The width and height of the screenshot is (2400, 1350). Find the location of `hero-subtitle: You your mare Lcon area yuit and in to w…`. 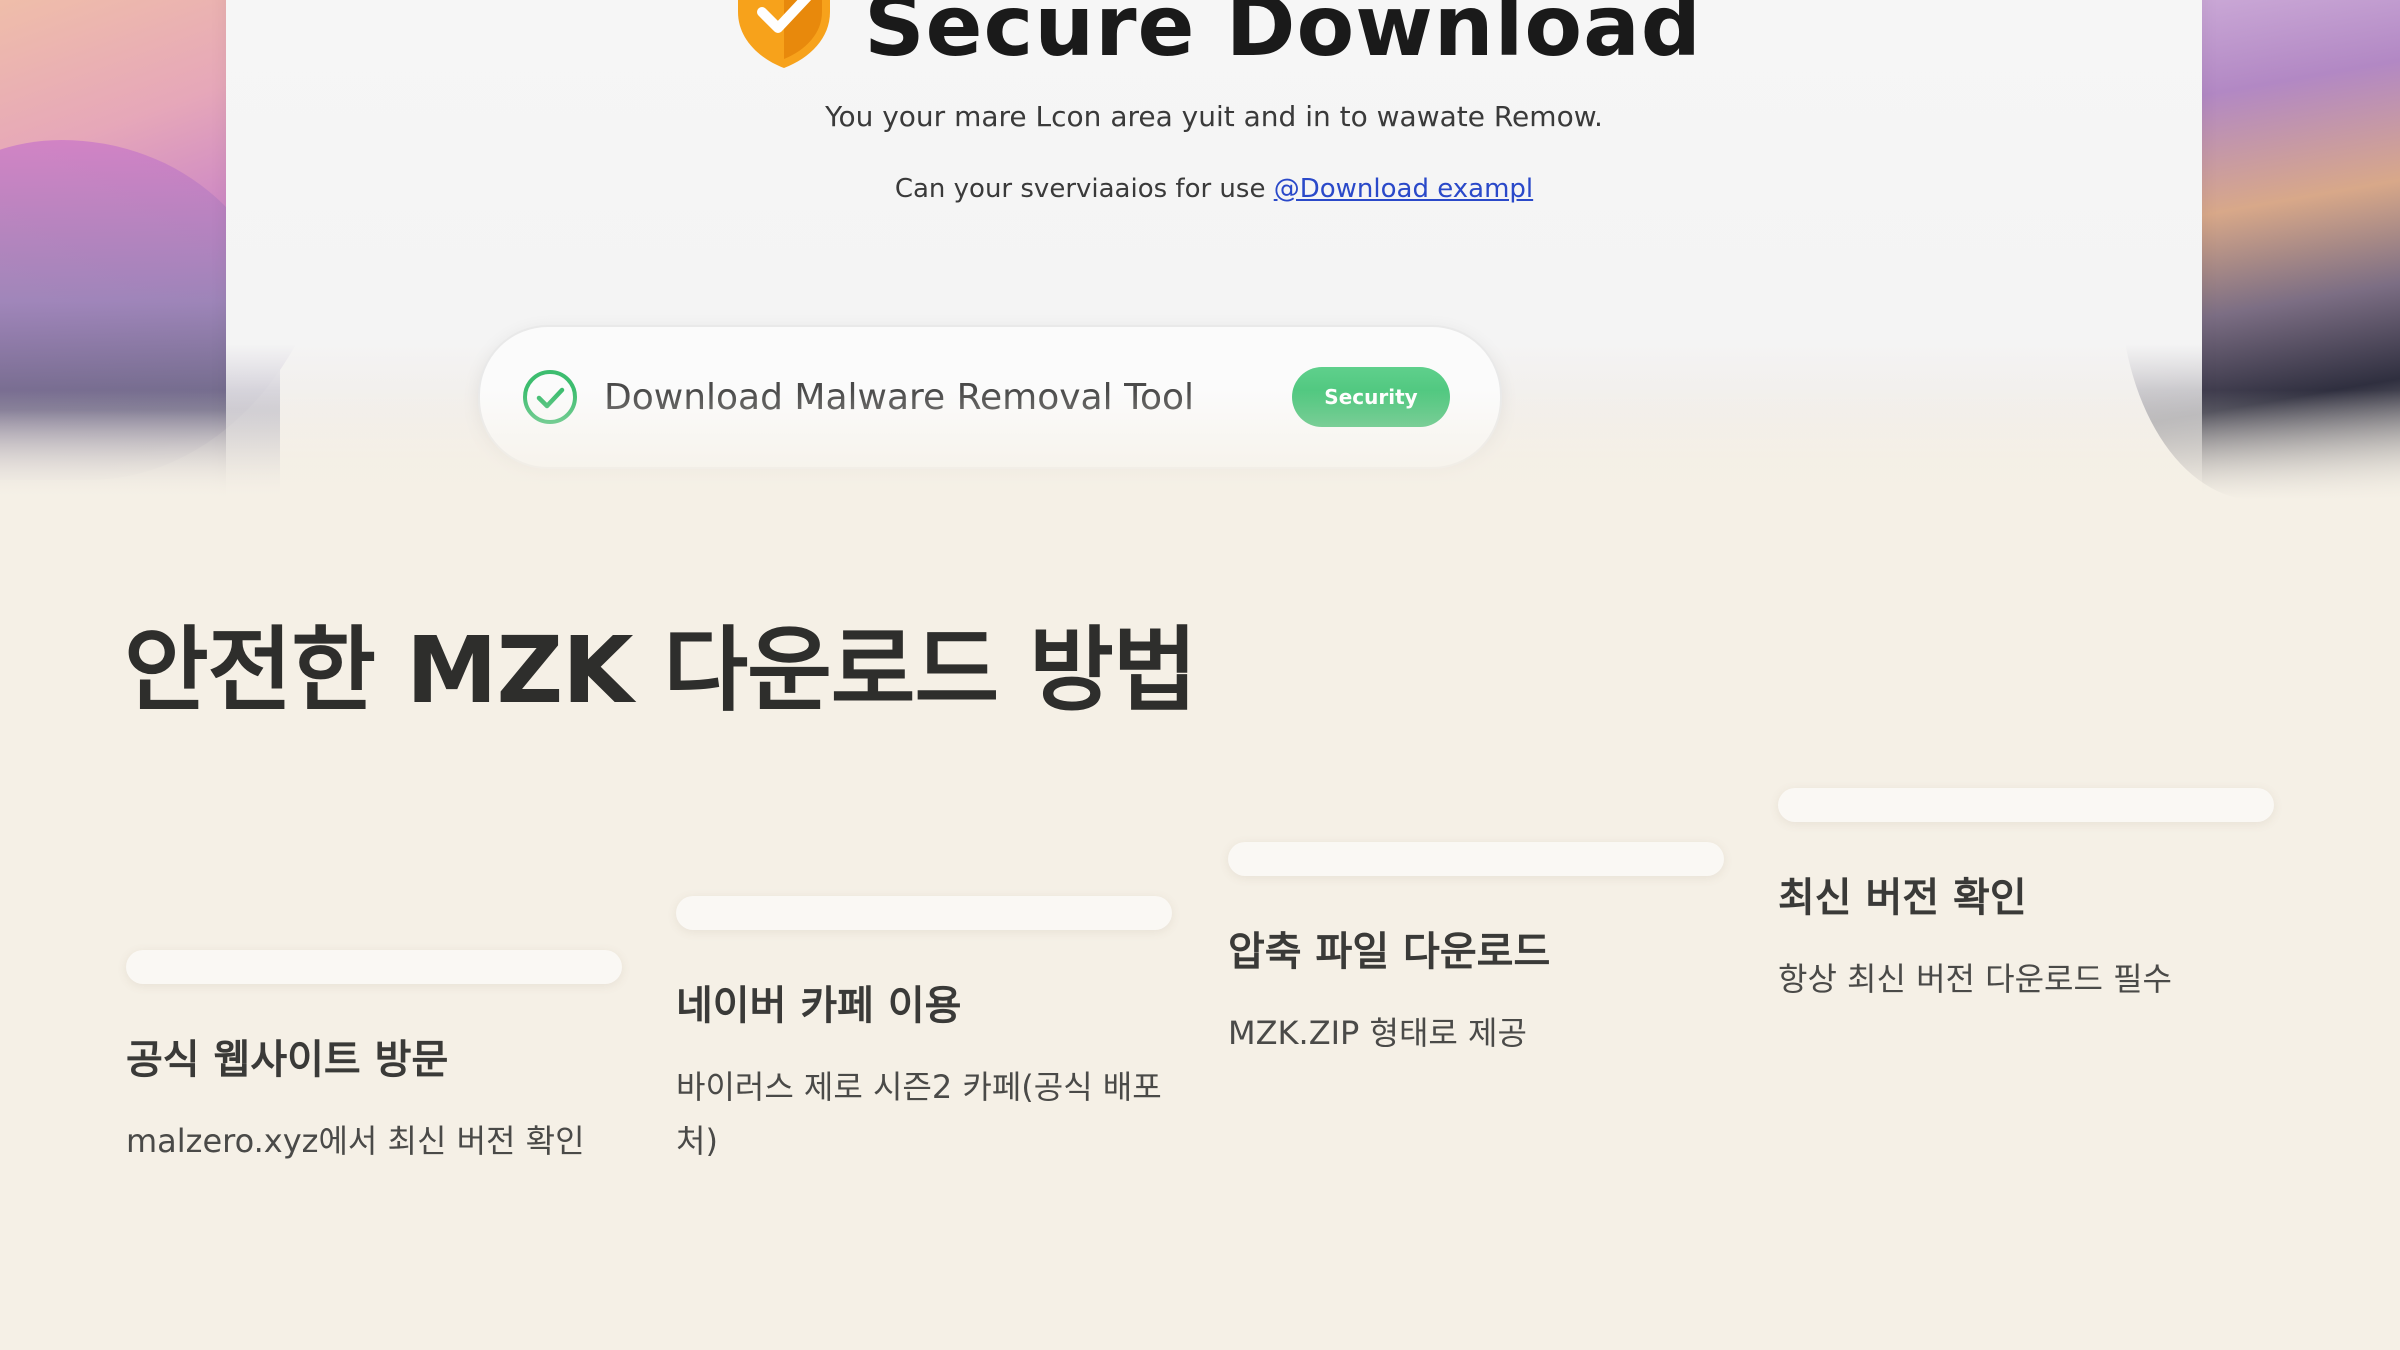

hero-subtitle: You your mare Lcon area yuit and in to w… is located at coordinates (1214, 116).